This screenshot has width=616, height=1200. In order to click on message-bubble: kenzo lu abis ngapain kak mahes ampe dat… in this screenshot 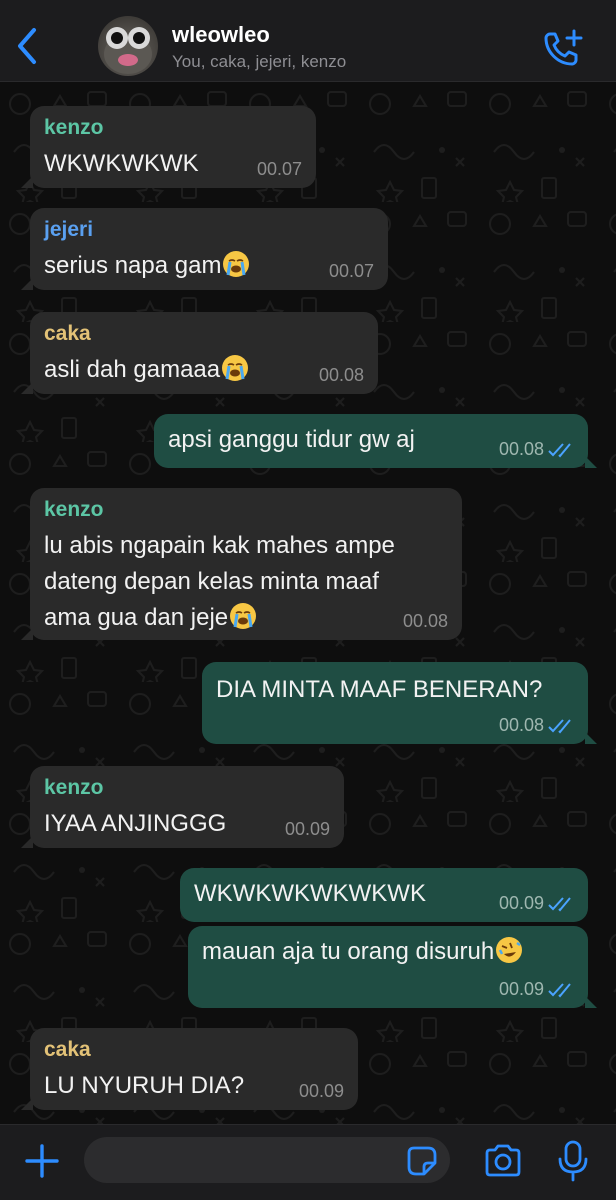, I will do `click(241, 564)`.